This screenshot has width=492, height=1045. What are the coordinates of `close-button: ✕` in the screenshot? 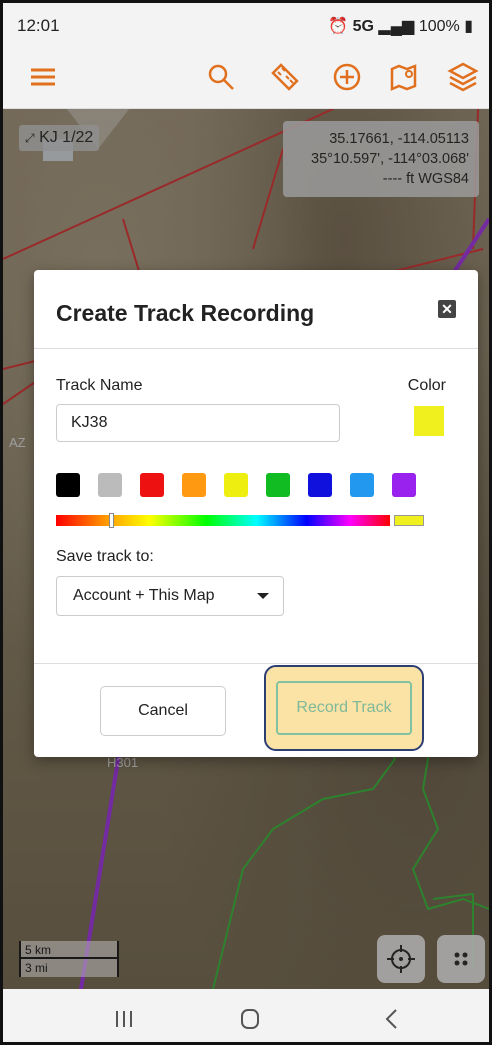 It's located at (447, 309).